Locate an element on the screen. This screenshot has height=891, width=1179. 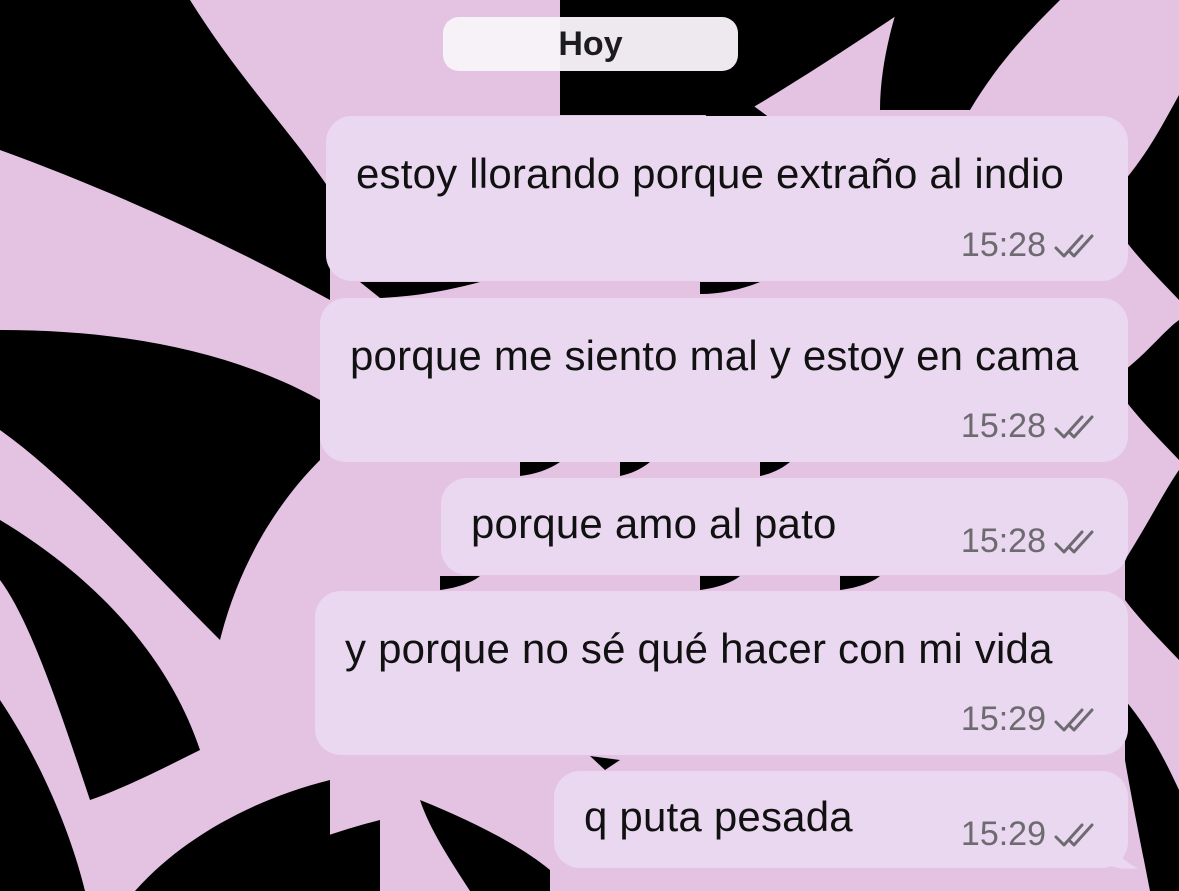
date-separator-label: Hoy is located at coordinates (590, 43).